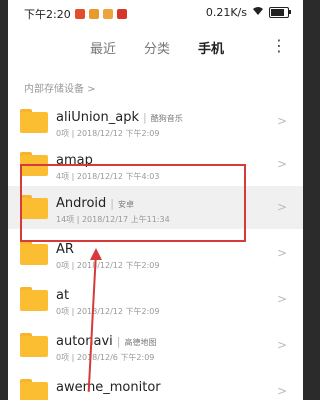 Image resolution: width=320 pixels, height=400 pixels. I want to click on status-time: 下午2:20, so click(47, 14).